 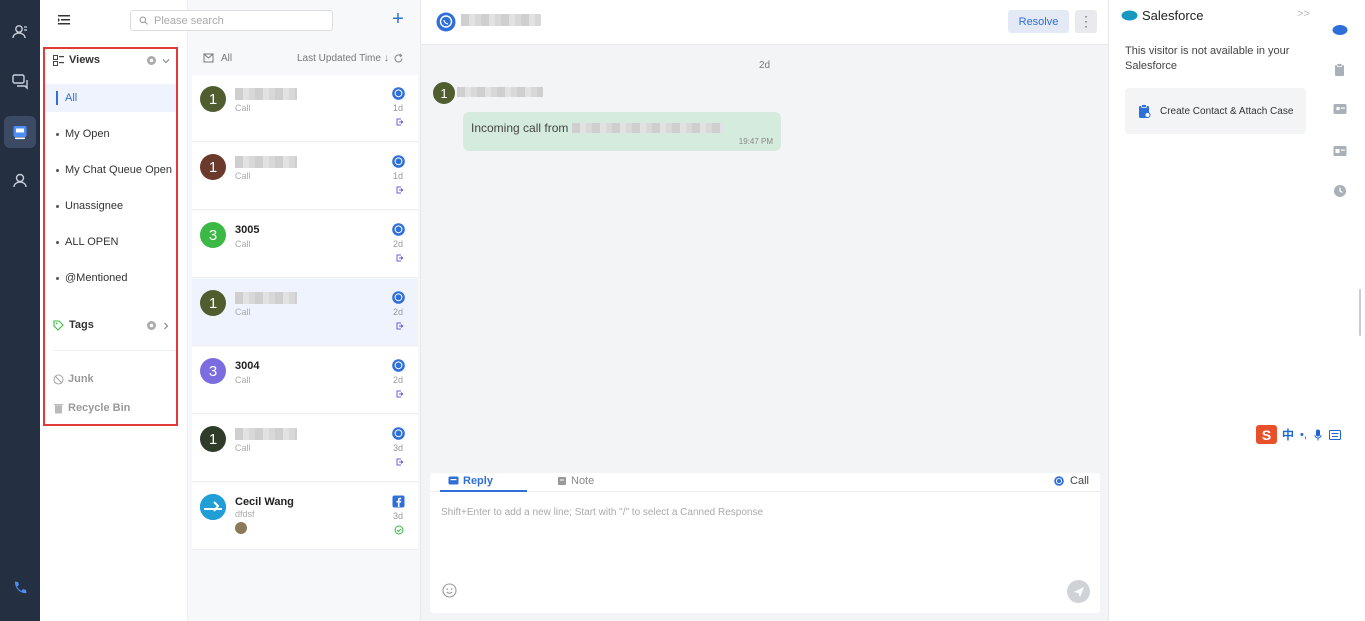 I want to click on emoji-icon, so click(x=449, y=590).